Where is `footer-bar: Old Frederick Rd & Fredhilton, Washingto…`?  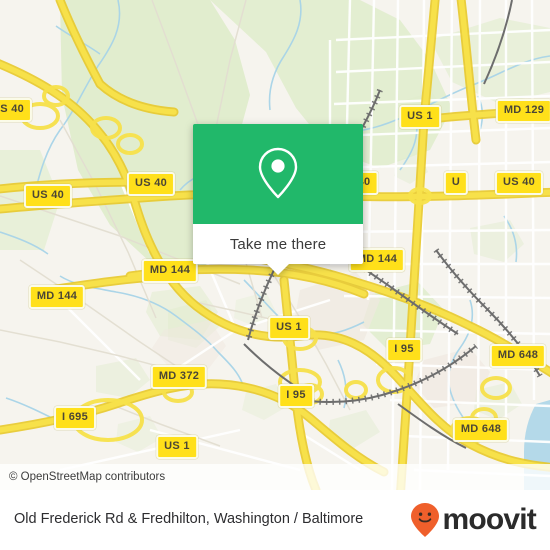
footer-bar: Old Frederick Rd & Fredhilton, Washingto… is located at coordinates (275, 520).